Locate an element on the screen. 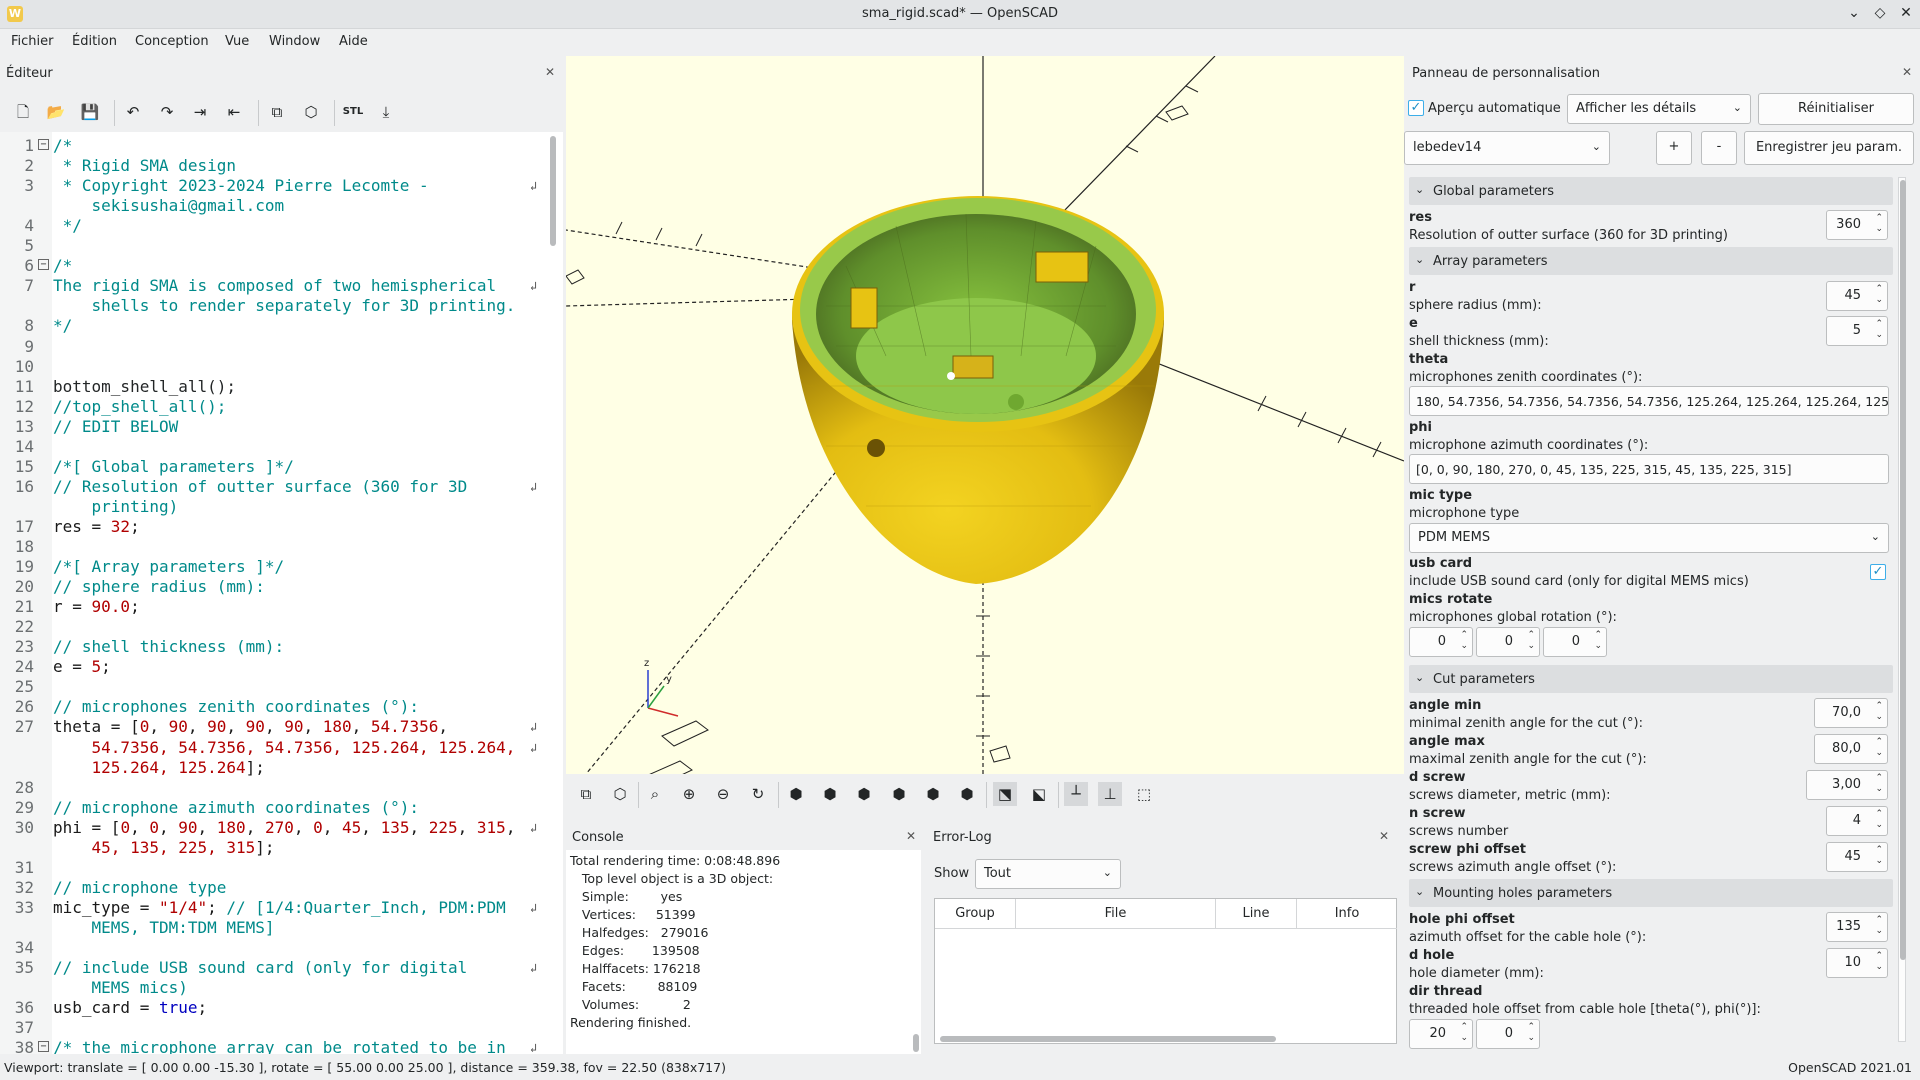 This screenshot has height=1080, width=1920. param-dscrew-spinbox: 3,00 ⌃ ⌄ is located at coordinates (1847, 785).